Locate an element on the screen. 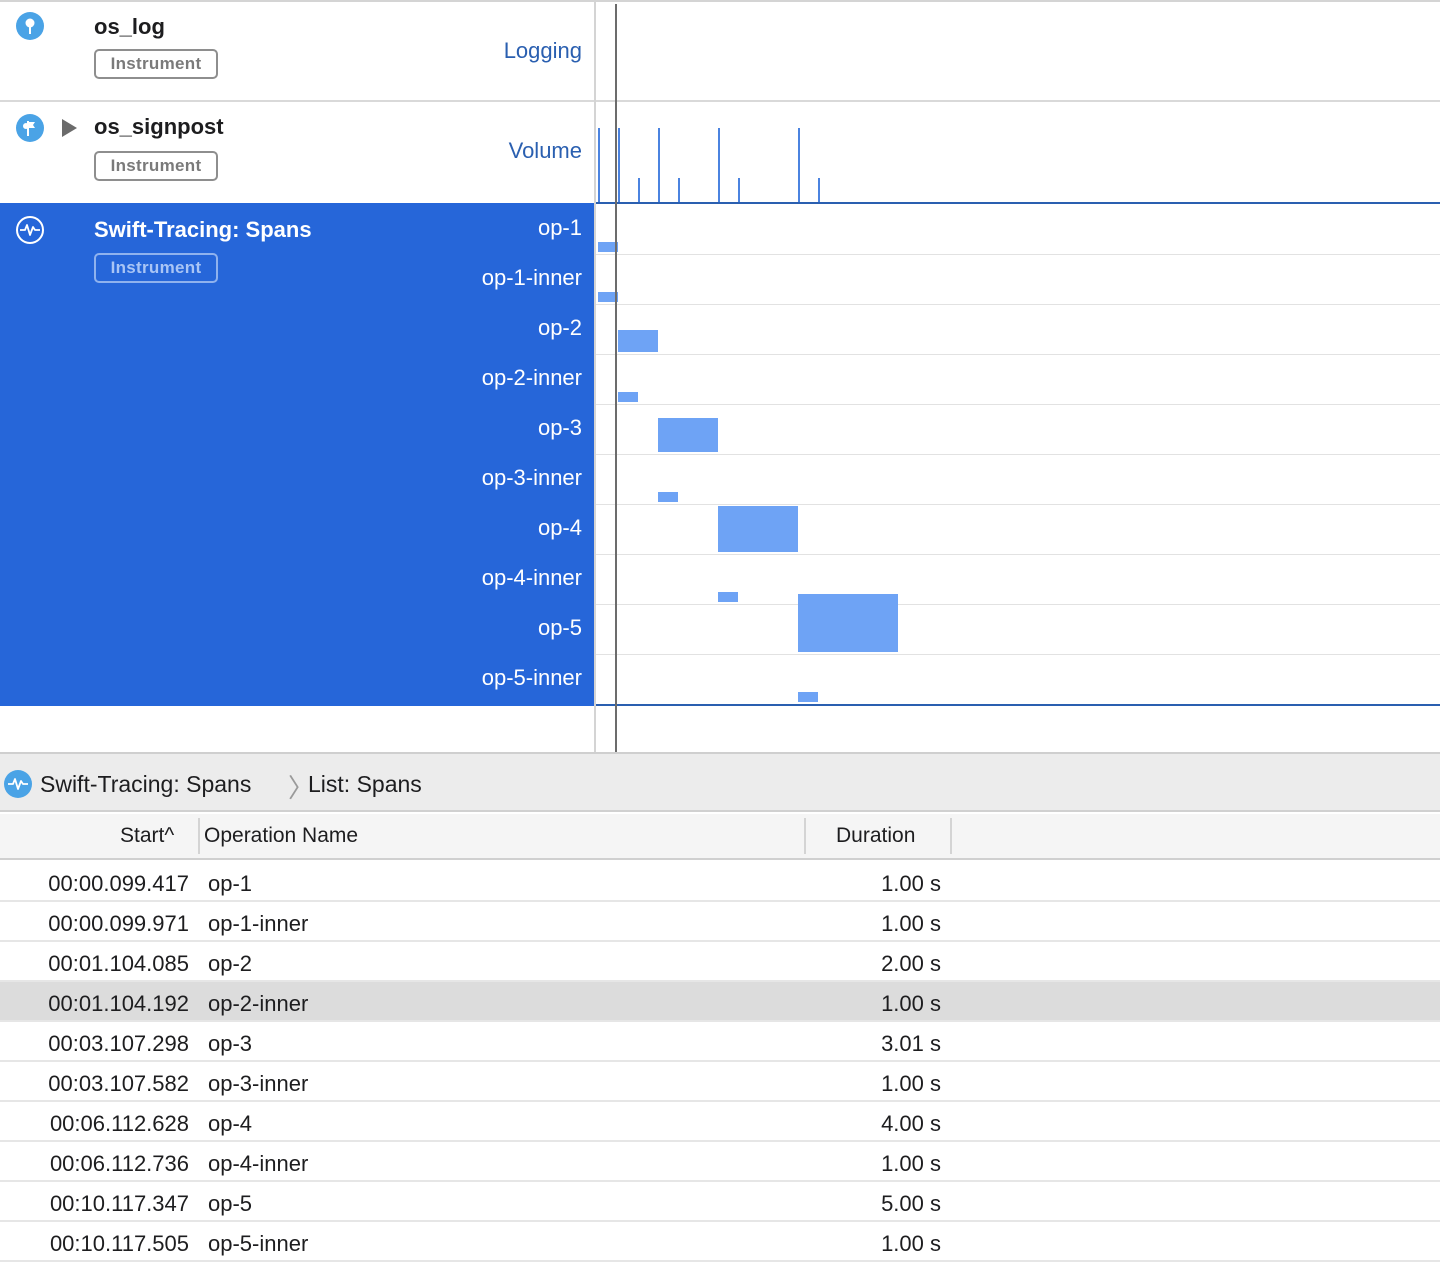 The width and height of the screenshot is (1440, 1262). span-track-label: op-1-inner is located at coordinates (531, 277).